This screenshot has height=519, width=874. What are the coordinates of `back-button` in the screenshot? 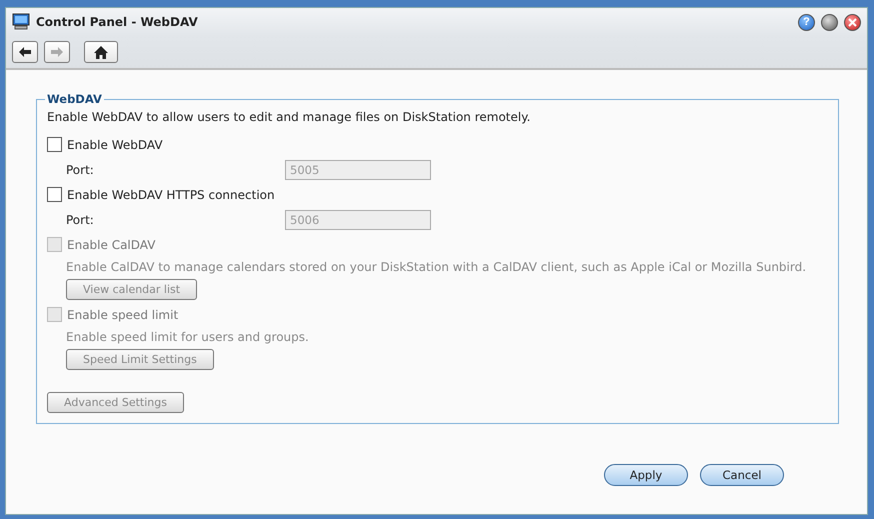 It's located at (25, 52).